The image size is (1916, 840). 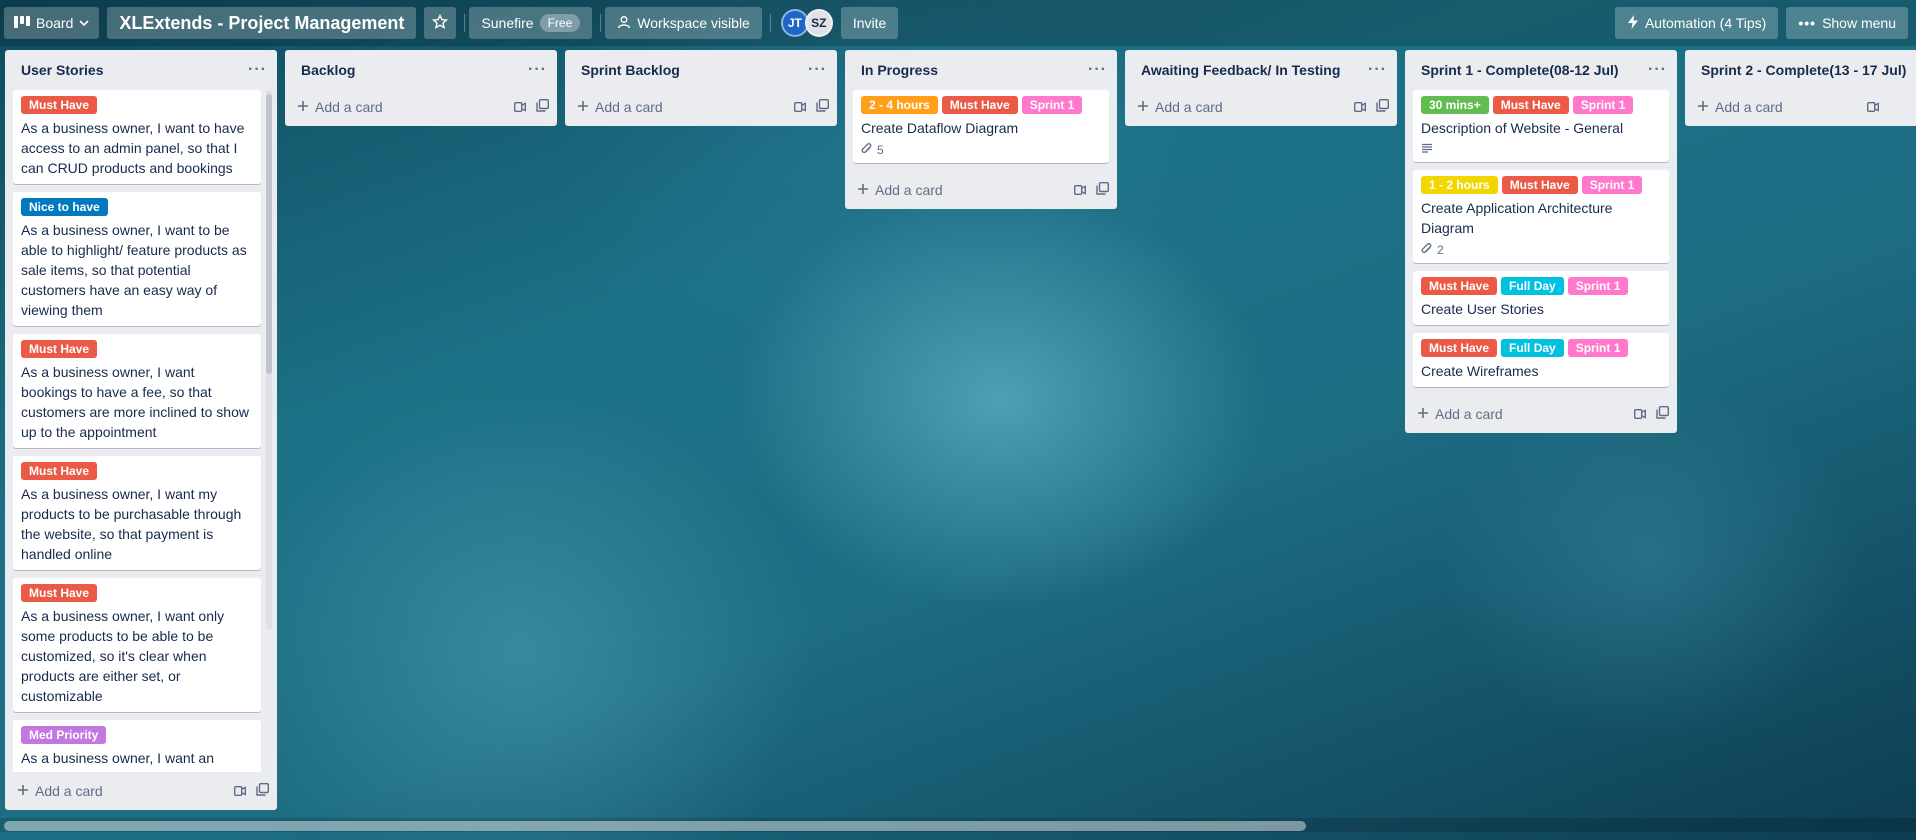 I want to click on label-nice-to-have: Nice to have, so click(x=64, y=207).